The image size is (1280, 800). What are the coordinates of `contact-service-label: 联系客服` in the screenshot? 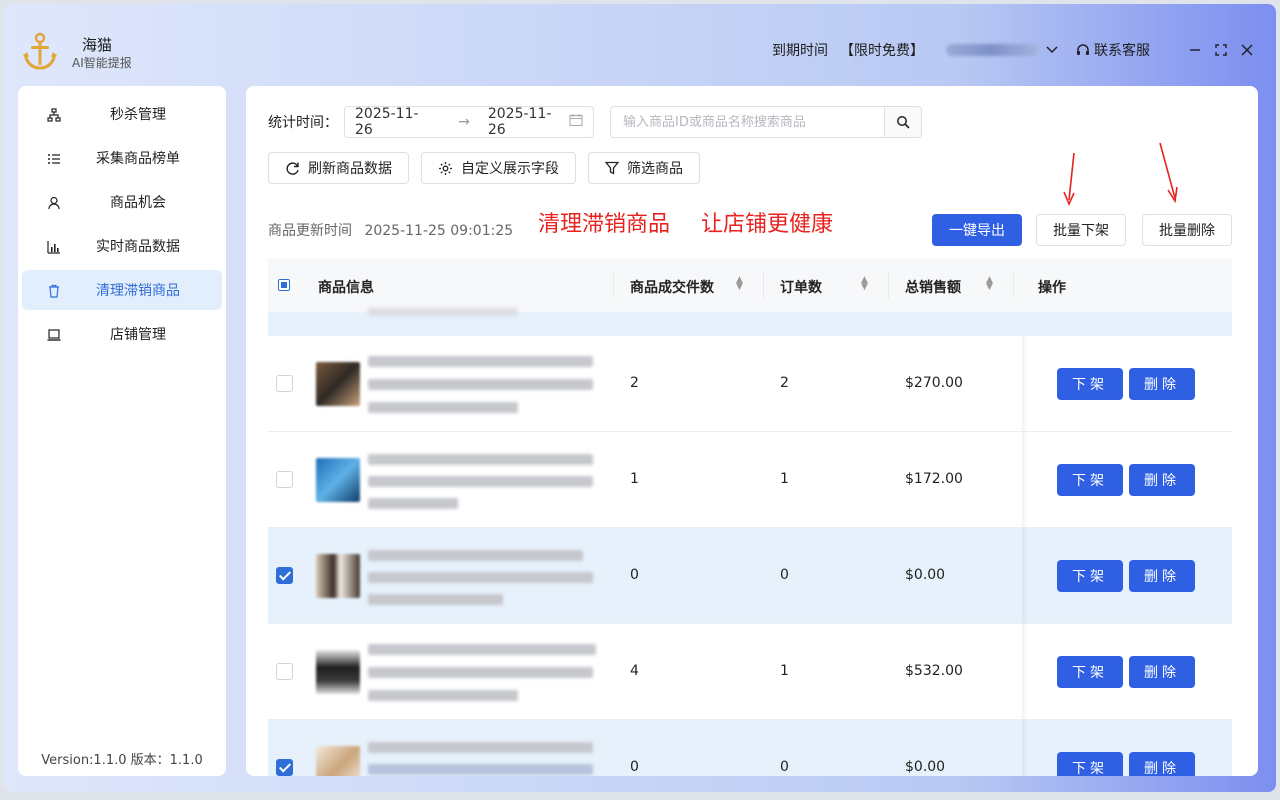 It's located at (1122, 51).